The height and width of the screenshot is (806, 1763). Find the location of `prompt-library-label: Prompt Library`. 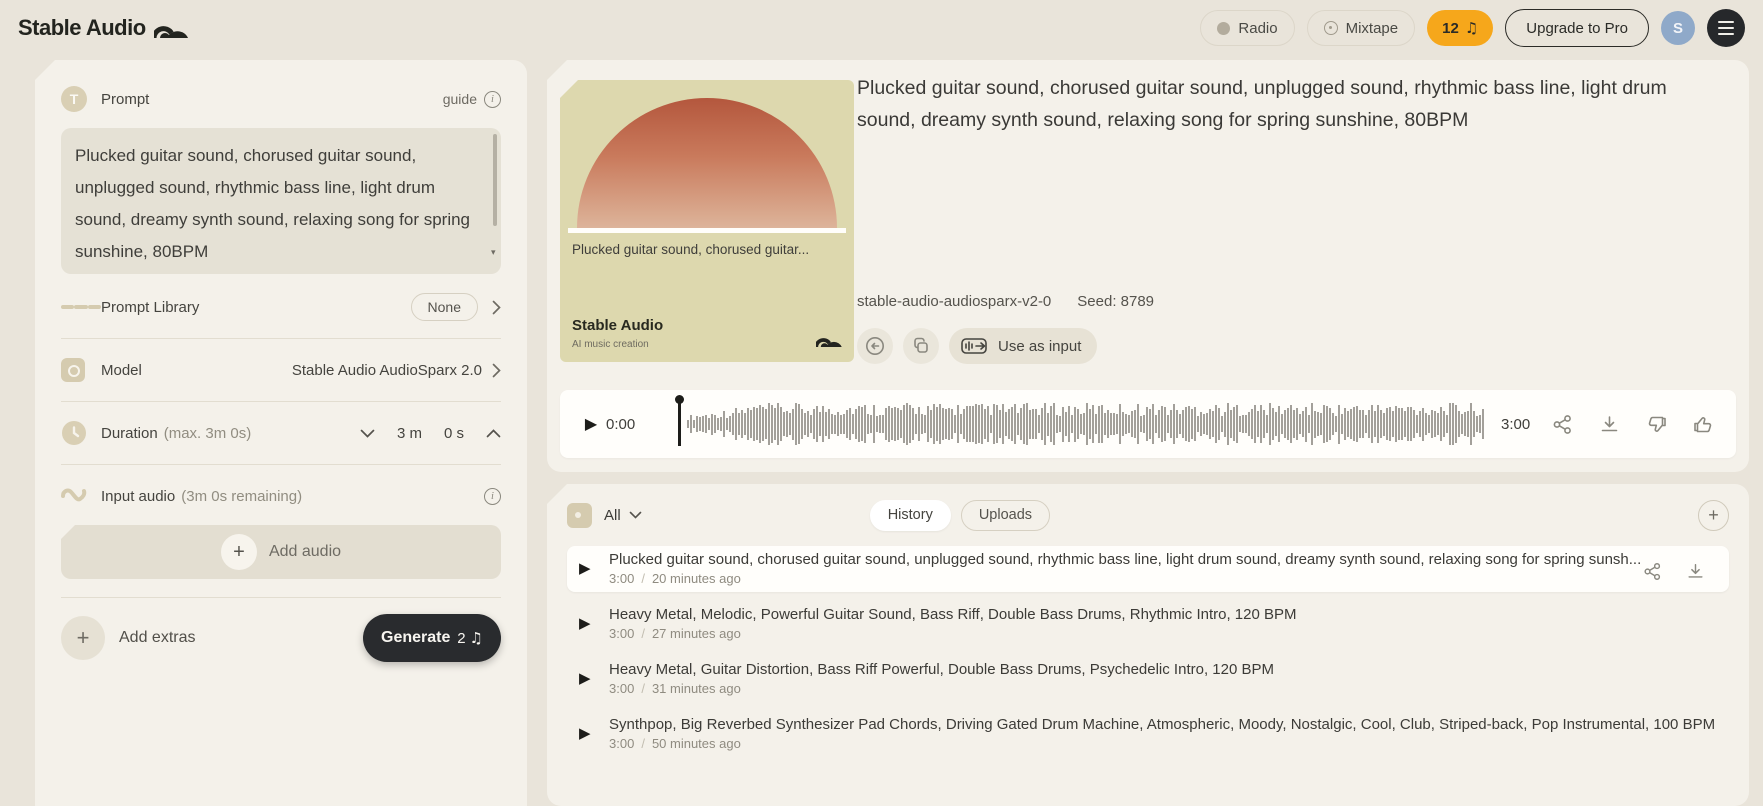

prompt-library-label: Prompt Library is located at coordinates (150, 307).